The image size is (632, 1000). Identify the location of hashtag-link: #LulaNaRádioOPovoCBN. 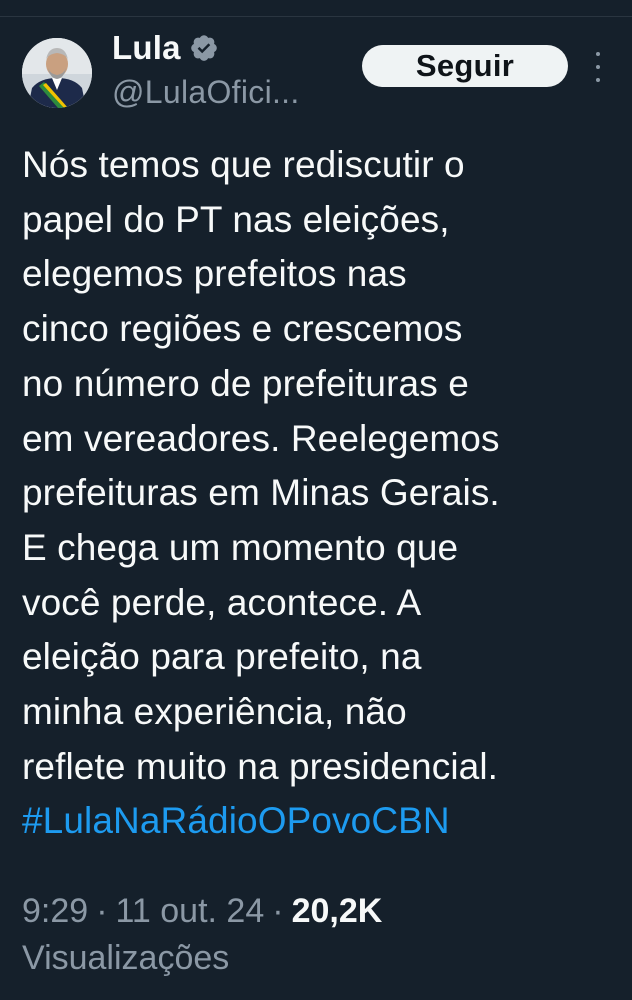
(322, 821).